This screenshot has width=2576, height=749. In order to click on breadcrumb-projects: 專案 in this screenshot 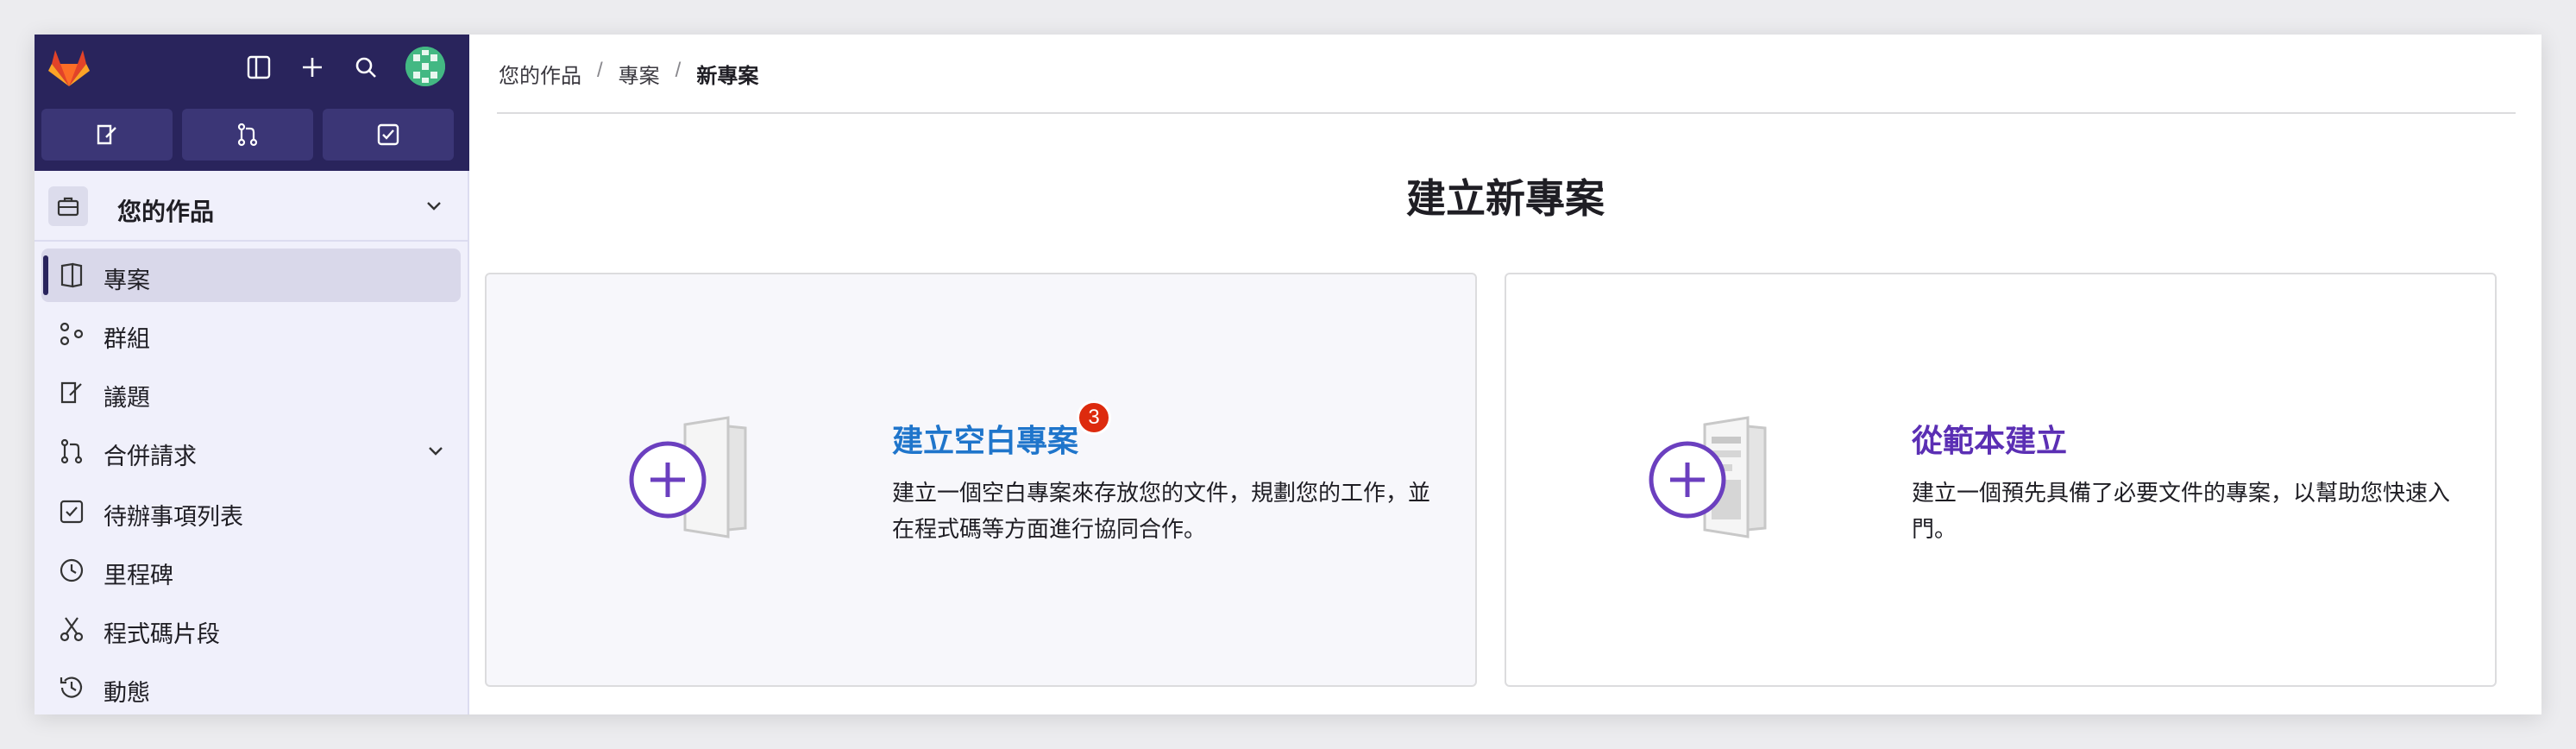, I will do `click(639, 74)`.